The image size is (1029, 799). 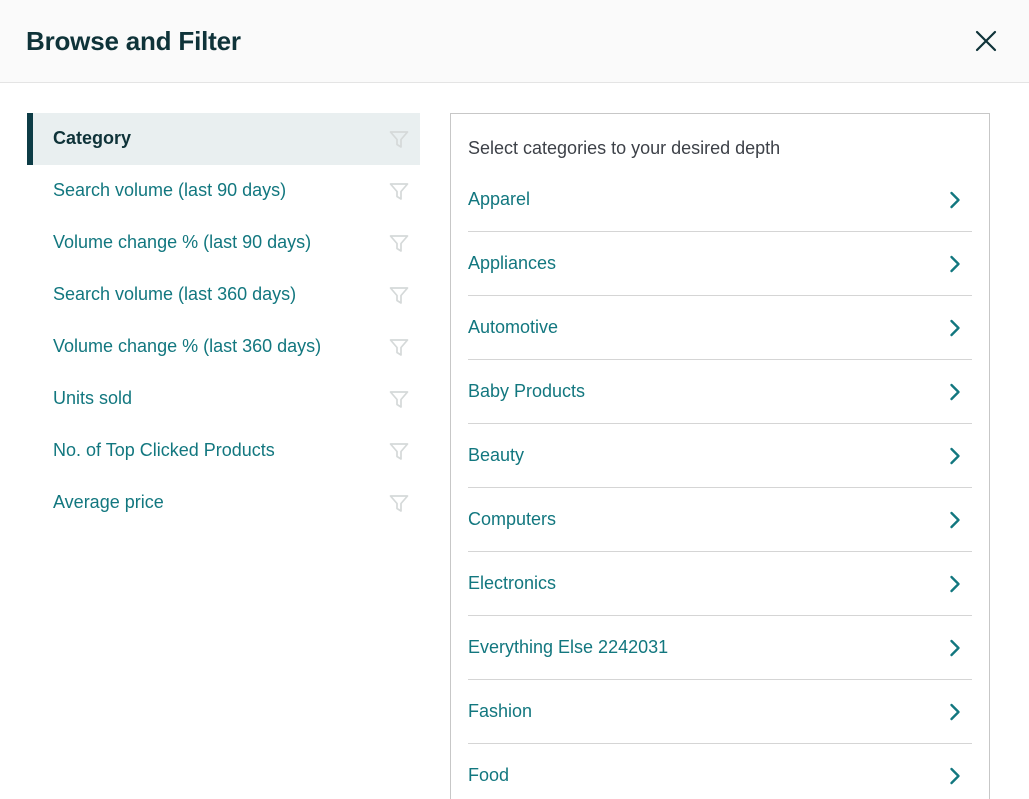 I want to click on list-item: Apparel, so click(x=720, y=200).